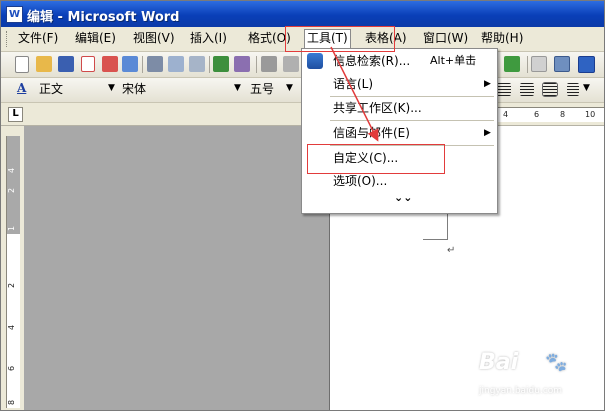 The width and height of the screenshot is (605, 411). I want to click on baidu-watermark: Bai 🐾 jingyan.baidu.com, so click(536, 376).